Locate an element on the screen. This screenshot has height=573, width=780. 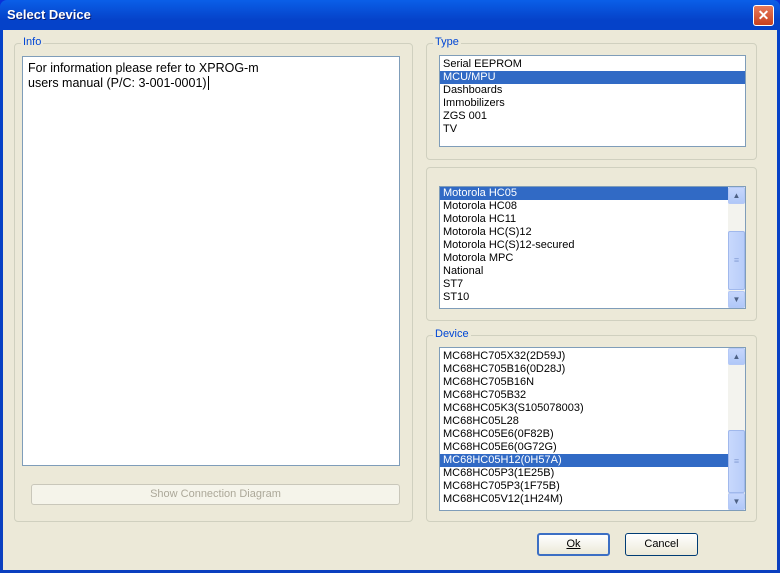
ok-button: Ok is located at coordinates (573, 544).